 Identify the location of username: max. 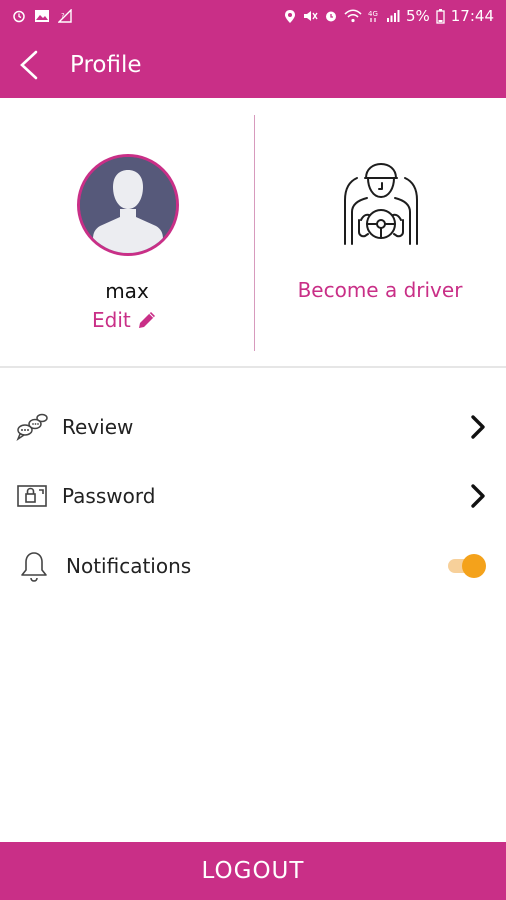
(127, 291).